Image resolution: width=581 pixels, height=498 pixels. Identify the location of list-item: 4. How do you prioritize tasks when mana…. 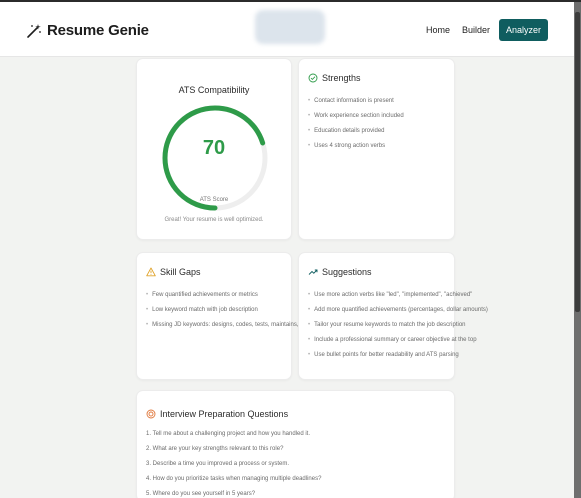
(234, 479).